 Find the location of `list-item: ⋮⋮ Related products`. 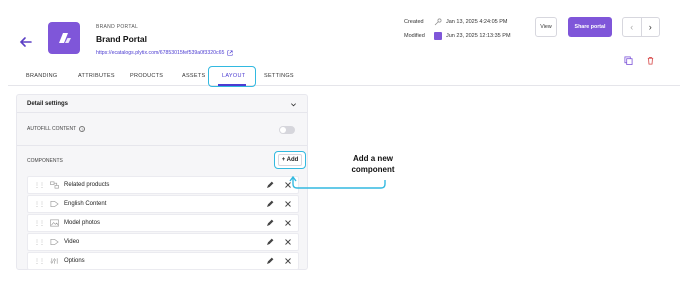

list-item: ⋮⋮ Related products is located at coordinates (163, 185).